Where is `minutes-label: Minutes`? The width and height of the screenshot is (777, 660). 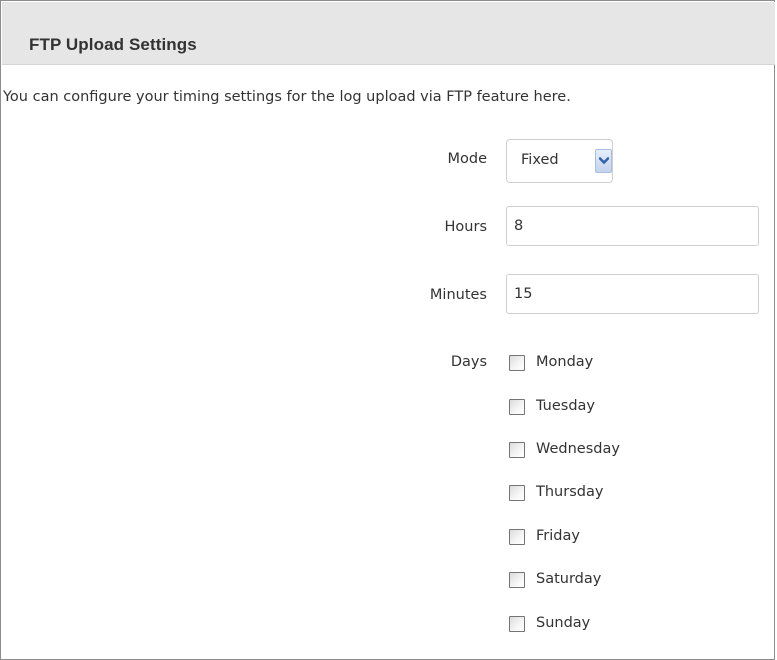 minutes-label: Minutes is located at coordinates (458, 295).